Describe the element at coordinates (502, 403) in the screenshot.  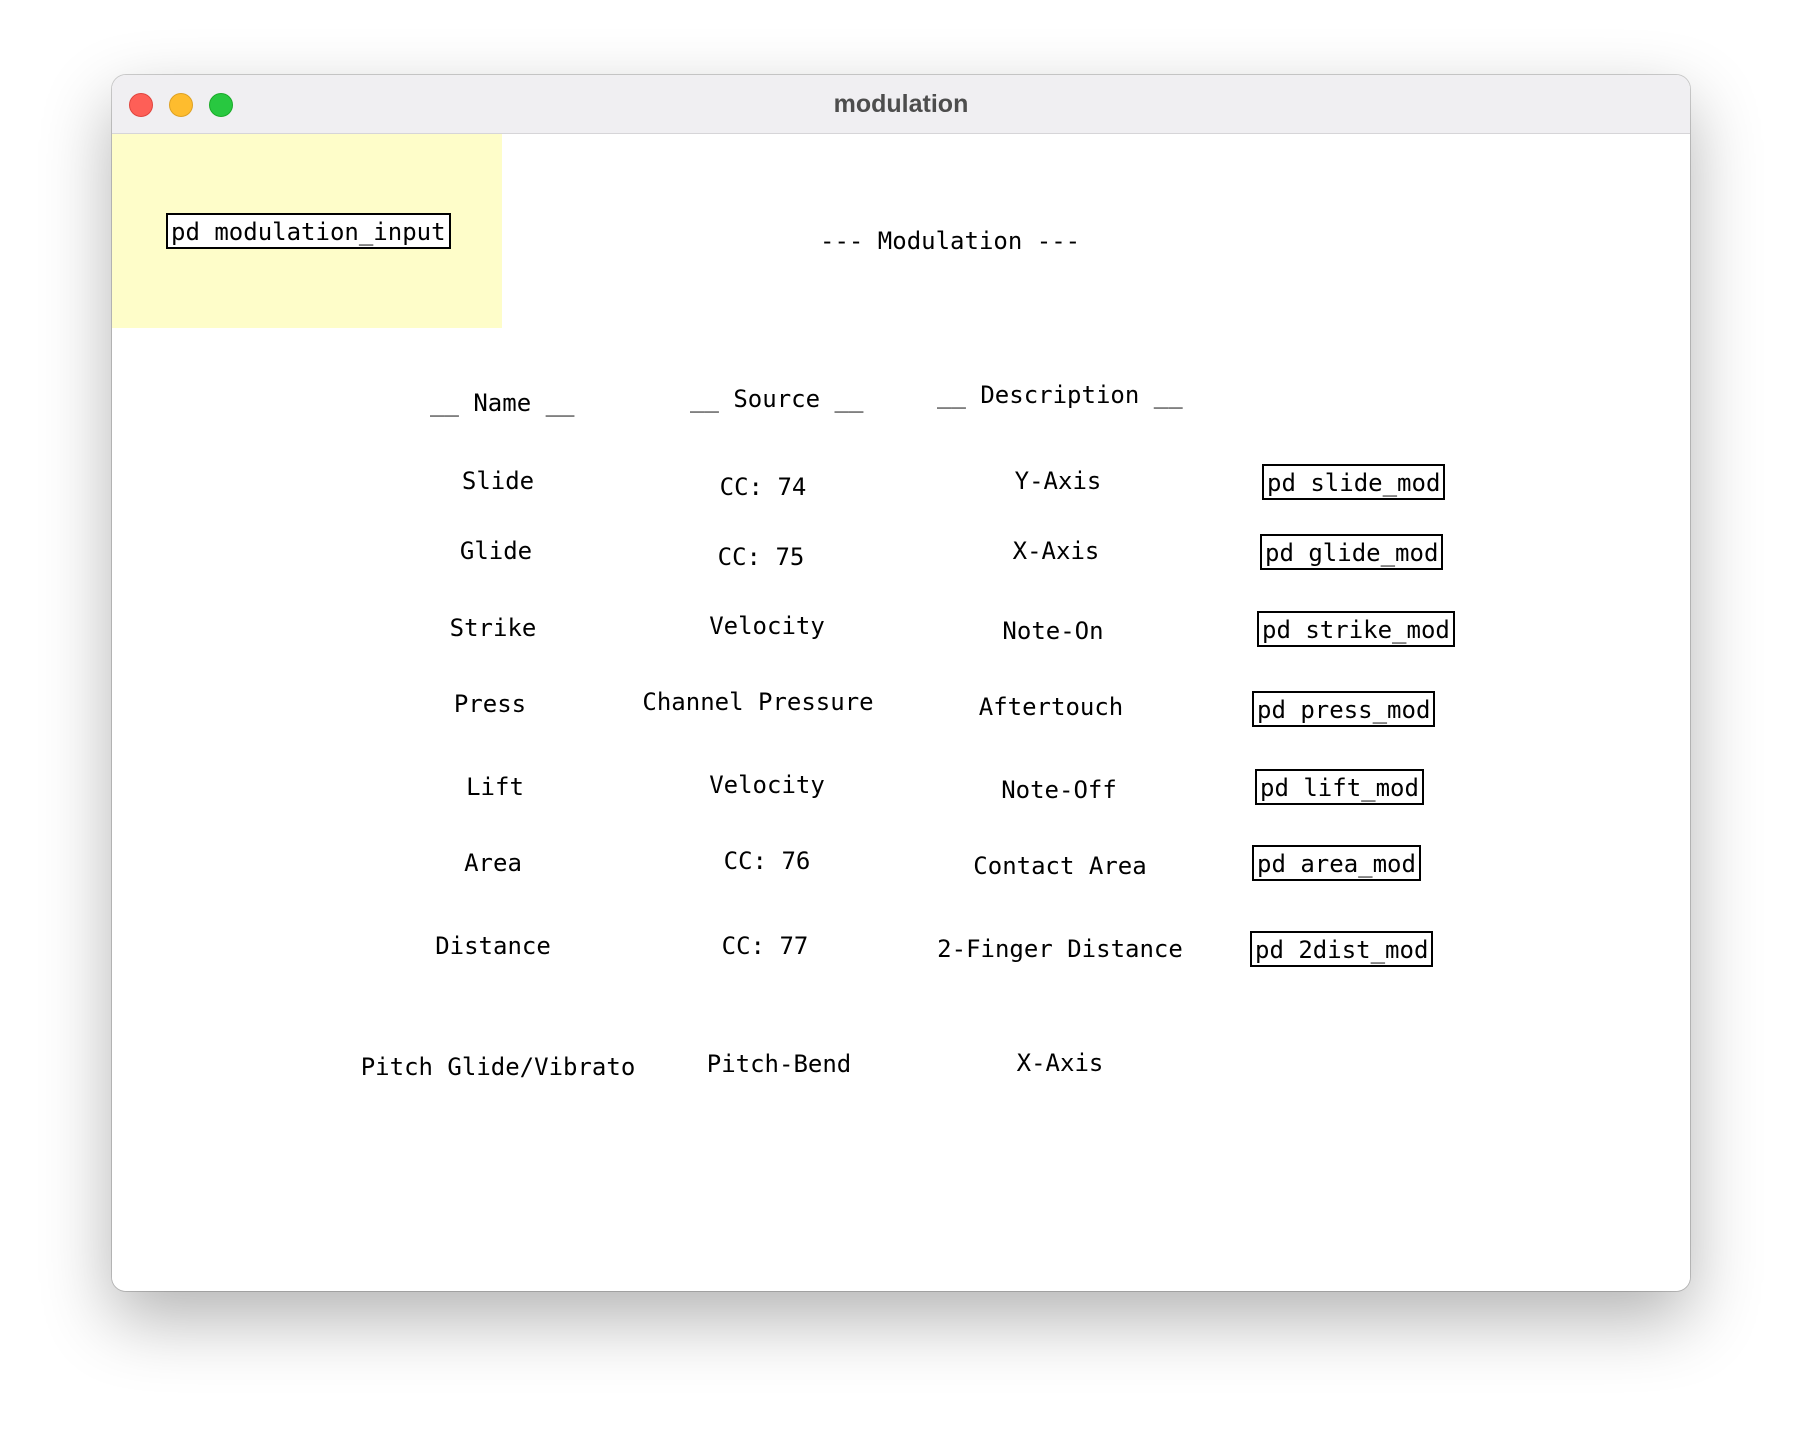
I see `column-header-name: __ Name __` at that location.